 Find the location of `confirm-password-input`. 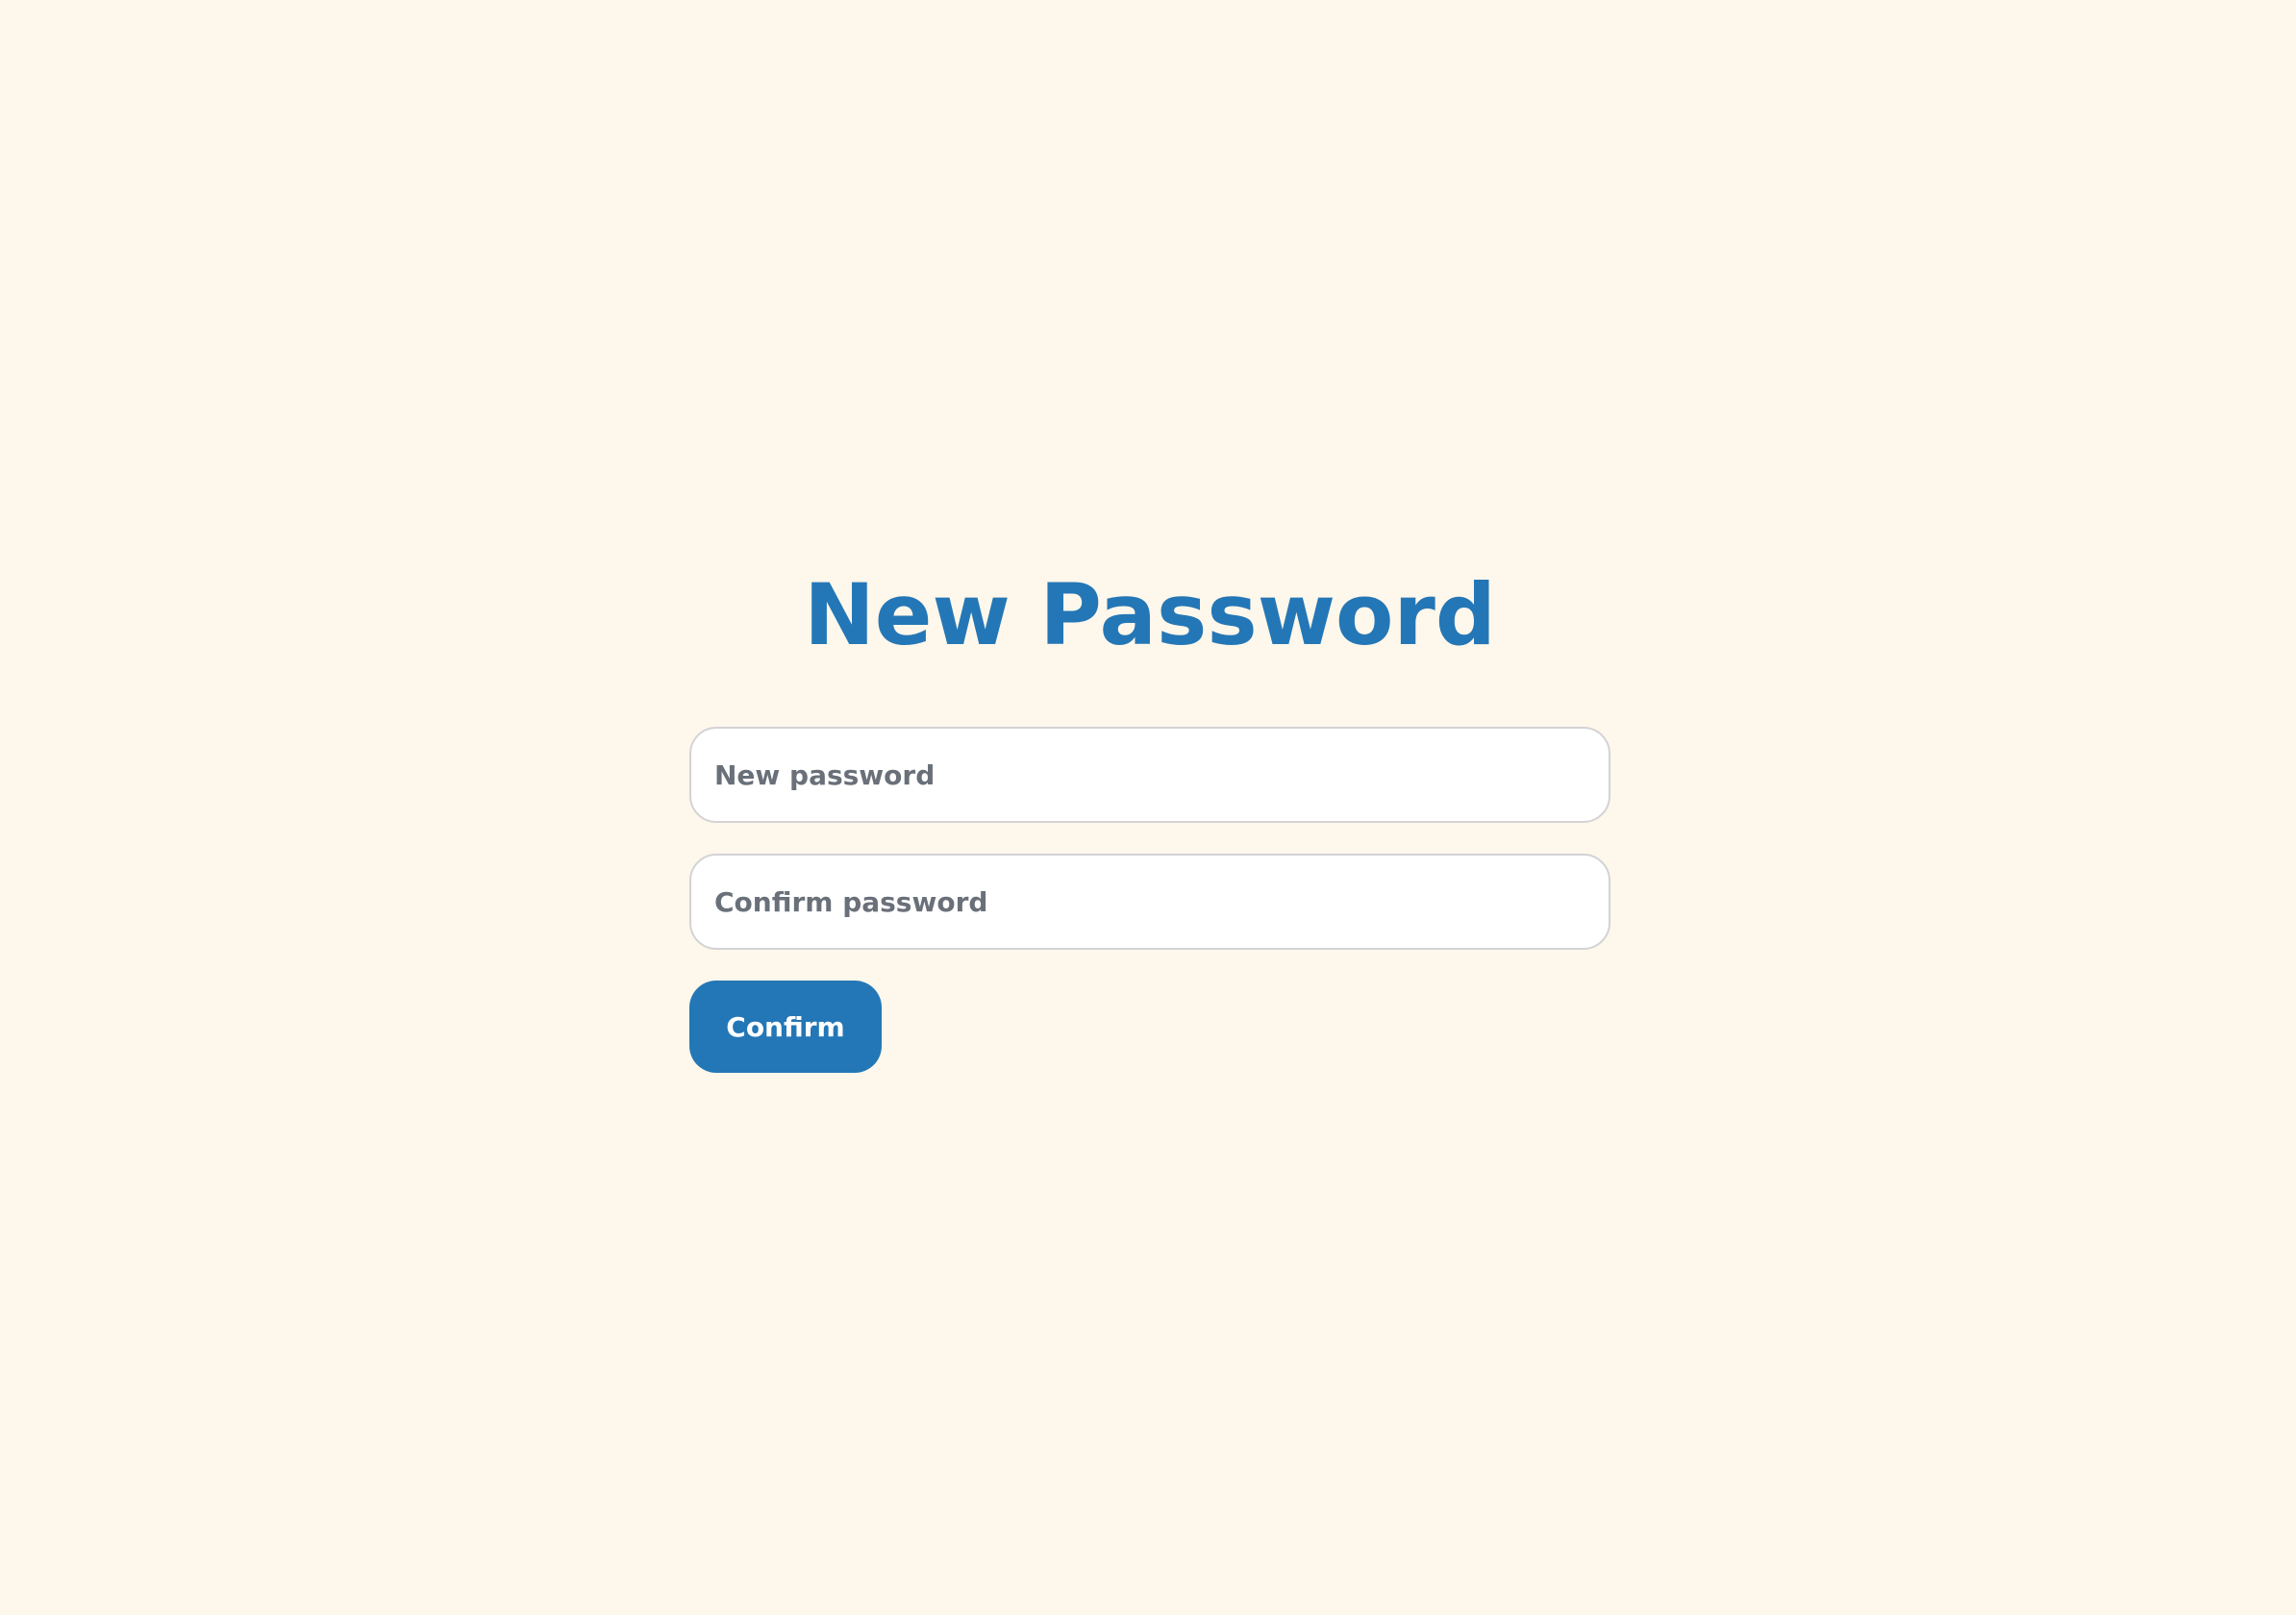

confirm-password-input is located at coordinates (1149, 902).